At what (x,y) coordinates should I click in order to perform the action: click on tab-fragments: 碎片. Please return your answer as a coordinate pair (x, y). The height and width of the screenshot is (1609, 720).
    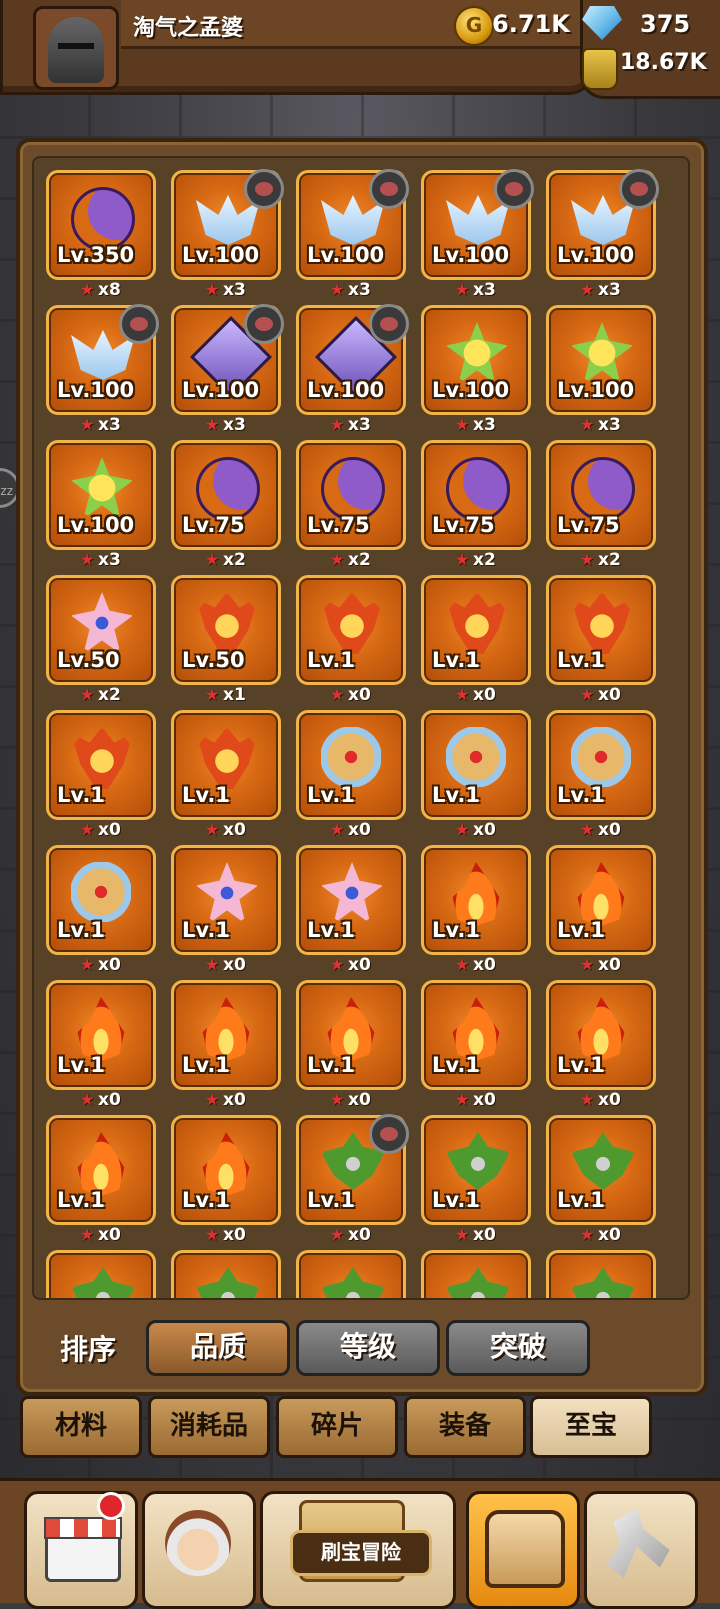
    Looking at the image, I should click on (337, 1427).